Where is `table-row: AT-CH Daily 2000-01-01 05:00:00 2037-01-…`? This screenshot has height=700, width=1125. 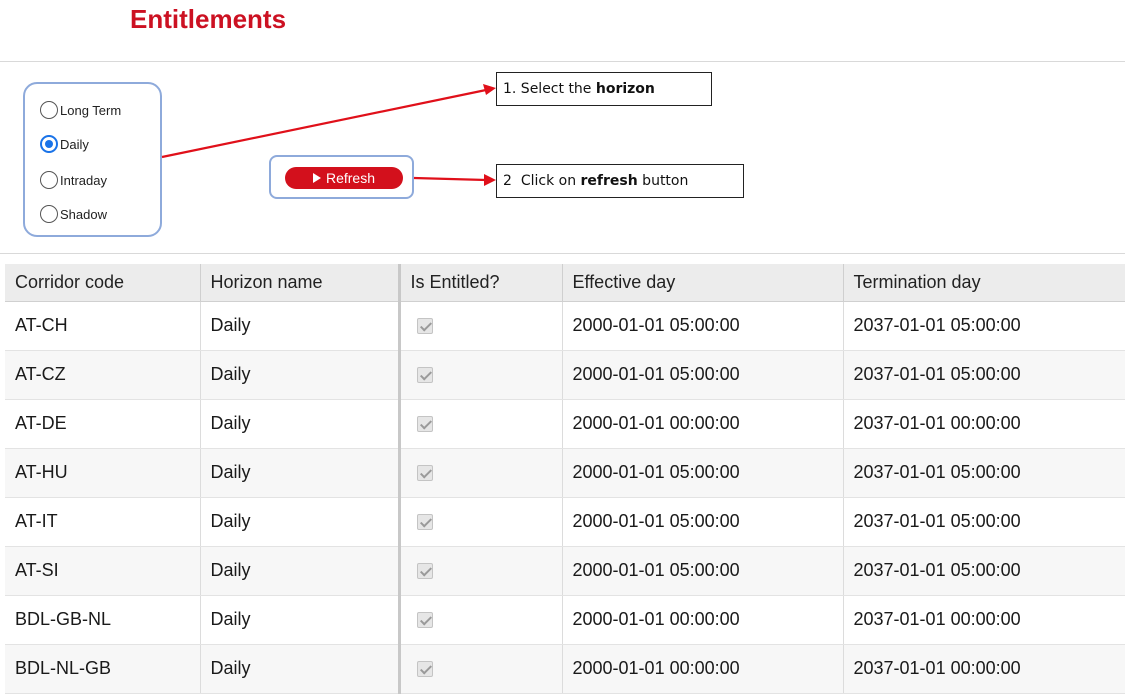 table-row: AT-CH Daily 2000-01-01 05:00:00 2037-01-… is located at coordinates (565, 326).